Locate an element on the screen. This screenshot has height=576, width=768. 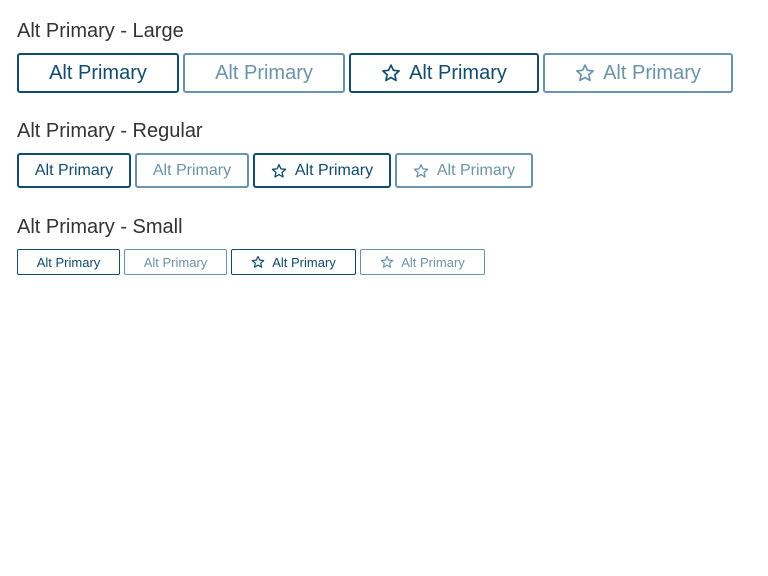
alt-primary-star-button-small: Alt Primary is located at coordinates (293, 262).